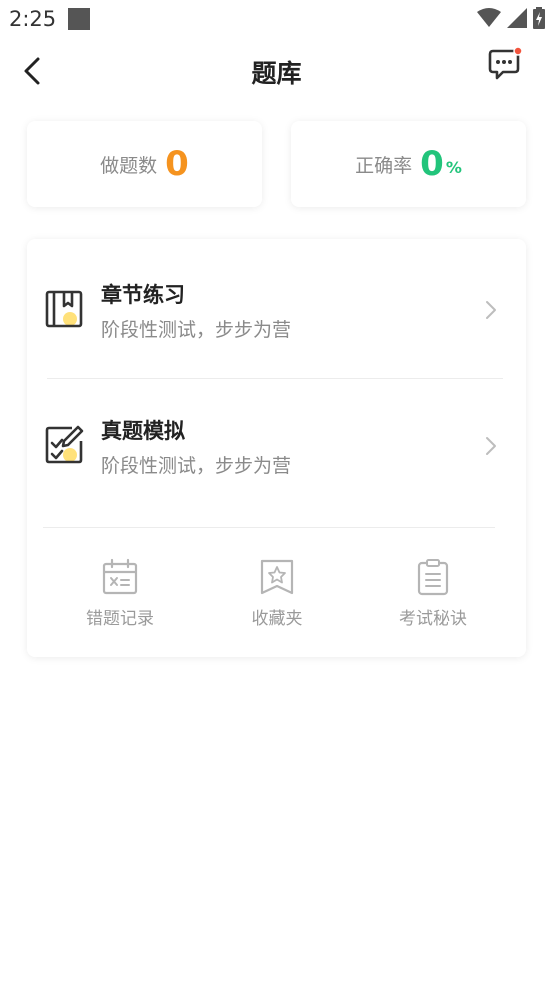 Image resolution: width=553 pixels, height=984 pixels. Describe the element at coordinates (129, 165) in the screenshot. I see `questions-done-label: 做题数` at that location.